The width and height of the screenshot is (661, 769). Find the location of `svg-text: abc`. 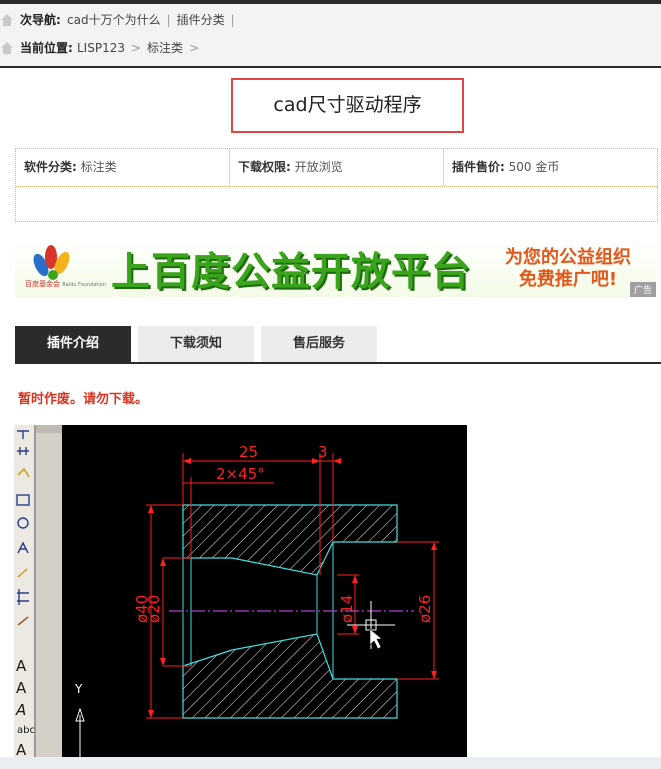

svg-text: abc is located at coordinates (26, 730).